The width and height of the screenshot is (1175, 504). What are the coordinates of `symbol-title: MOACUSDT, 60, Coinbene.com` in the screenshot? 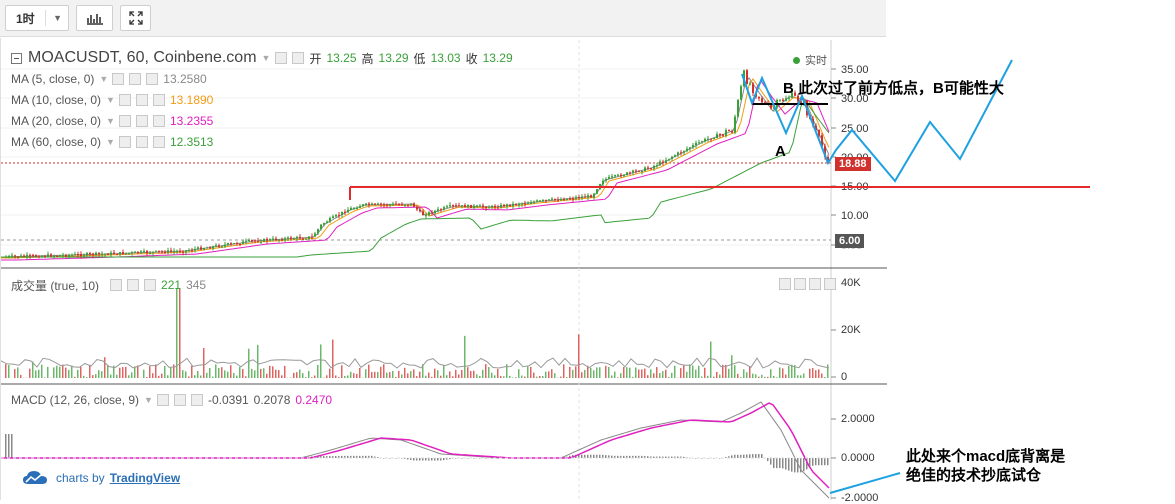 It's located at (142, 58).